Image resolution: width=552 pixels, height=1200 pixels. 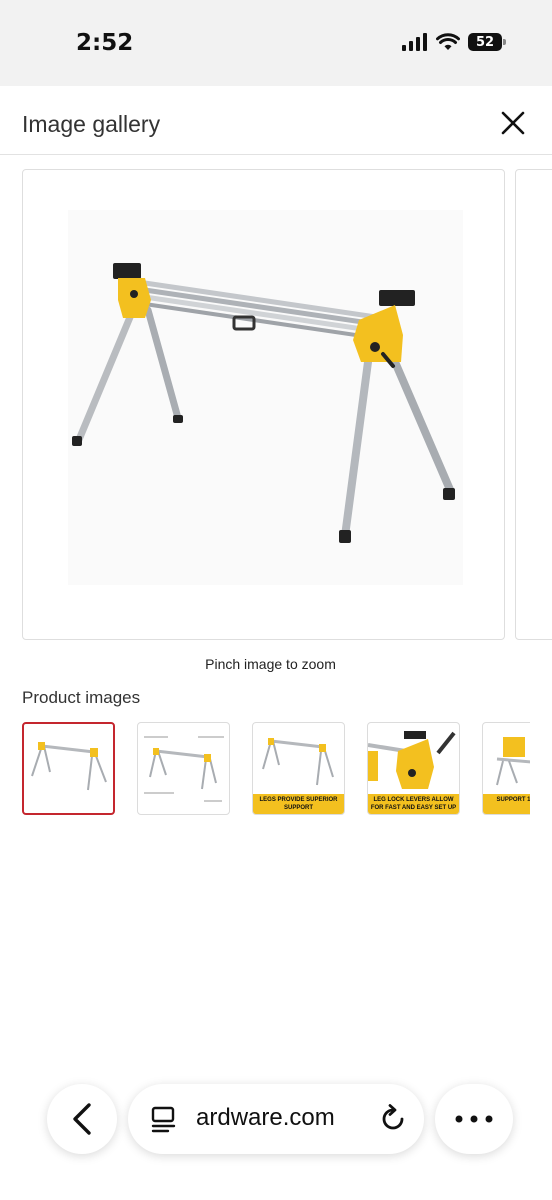 What do you see at coordinates (276, 43) in the screenshot?
I see `status-bar: 2:52 52` at bounding box center [276, 43].